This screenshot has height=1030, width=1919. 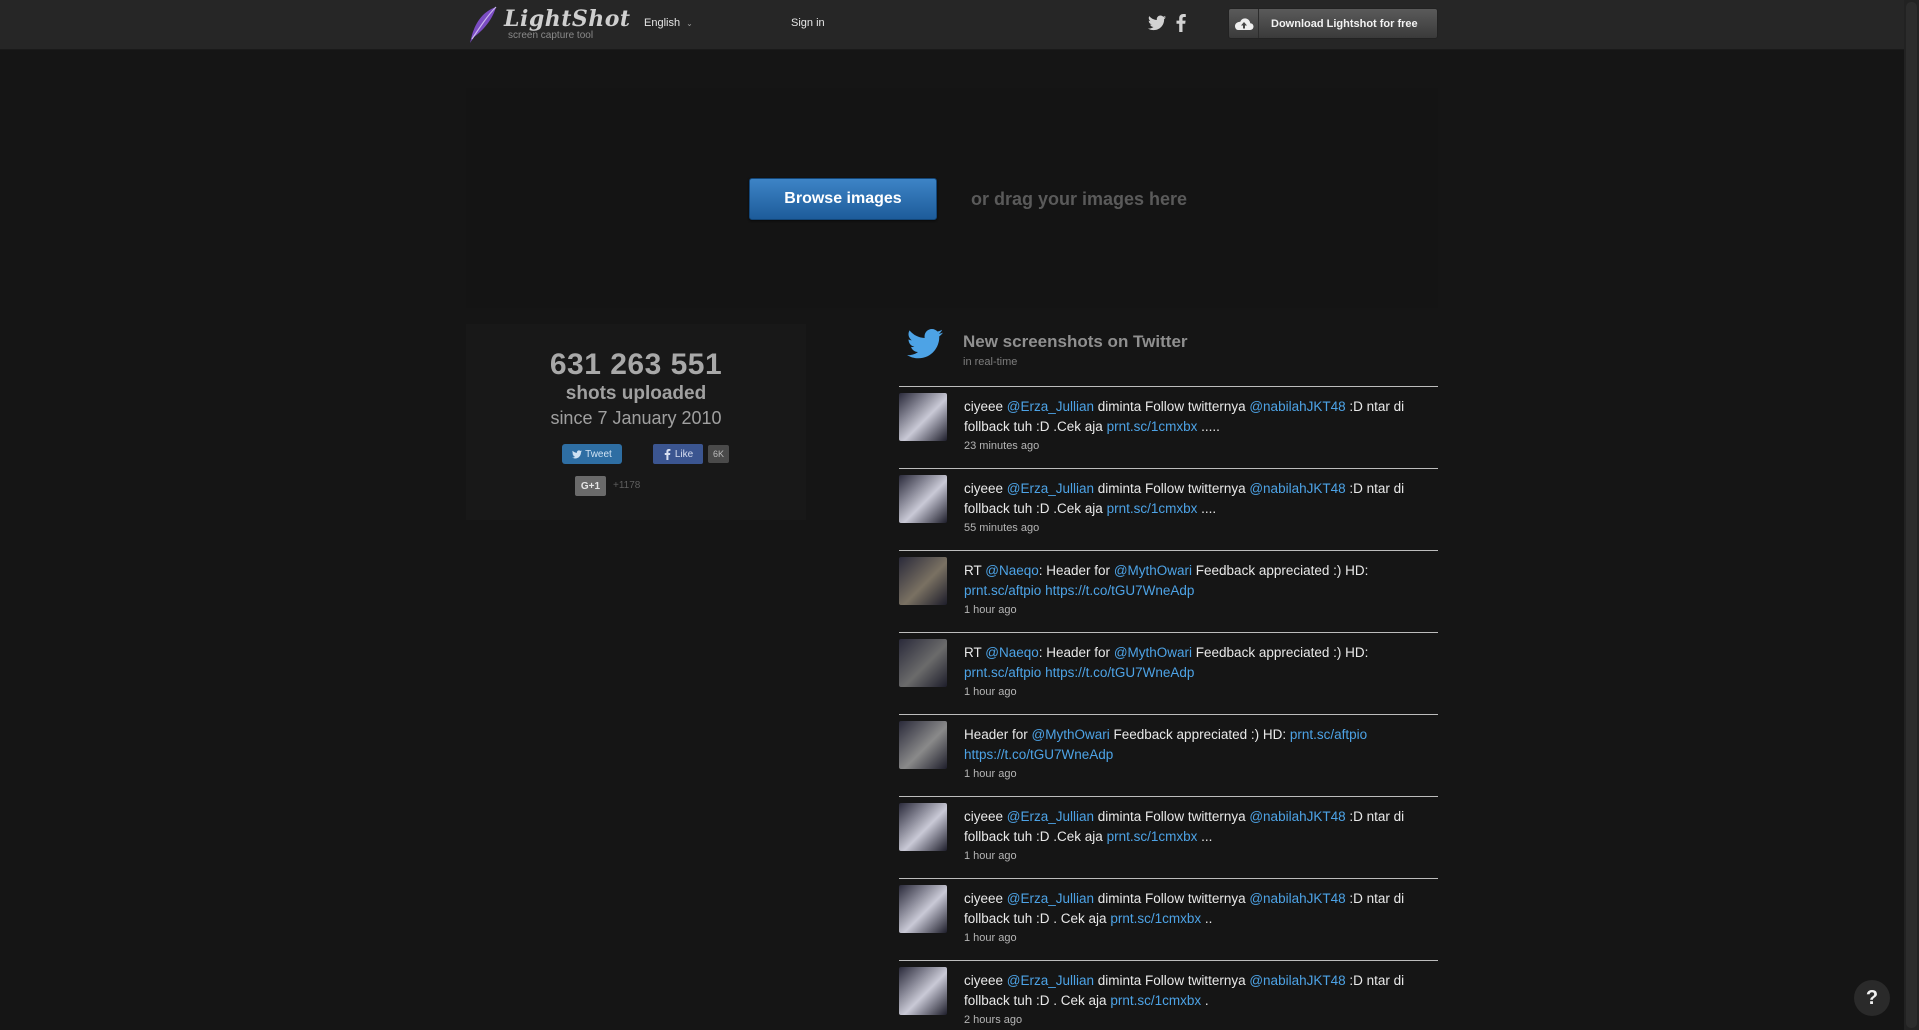 I want to click on language-label: English, so click(x=662, y=23).